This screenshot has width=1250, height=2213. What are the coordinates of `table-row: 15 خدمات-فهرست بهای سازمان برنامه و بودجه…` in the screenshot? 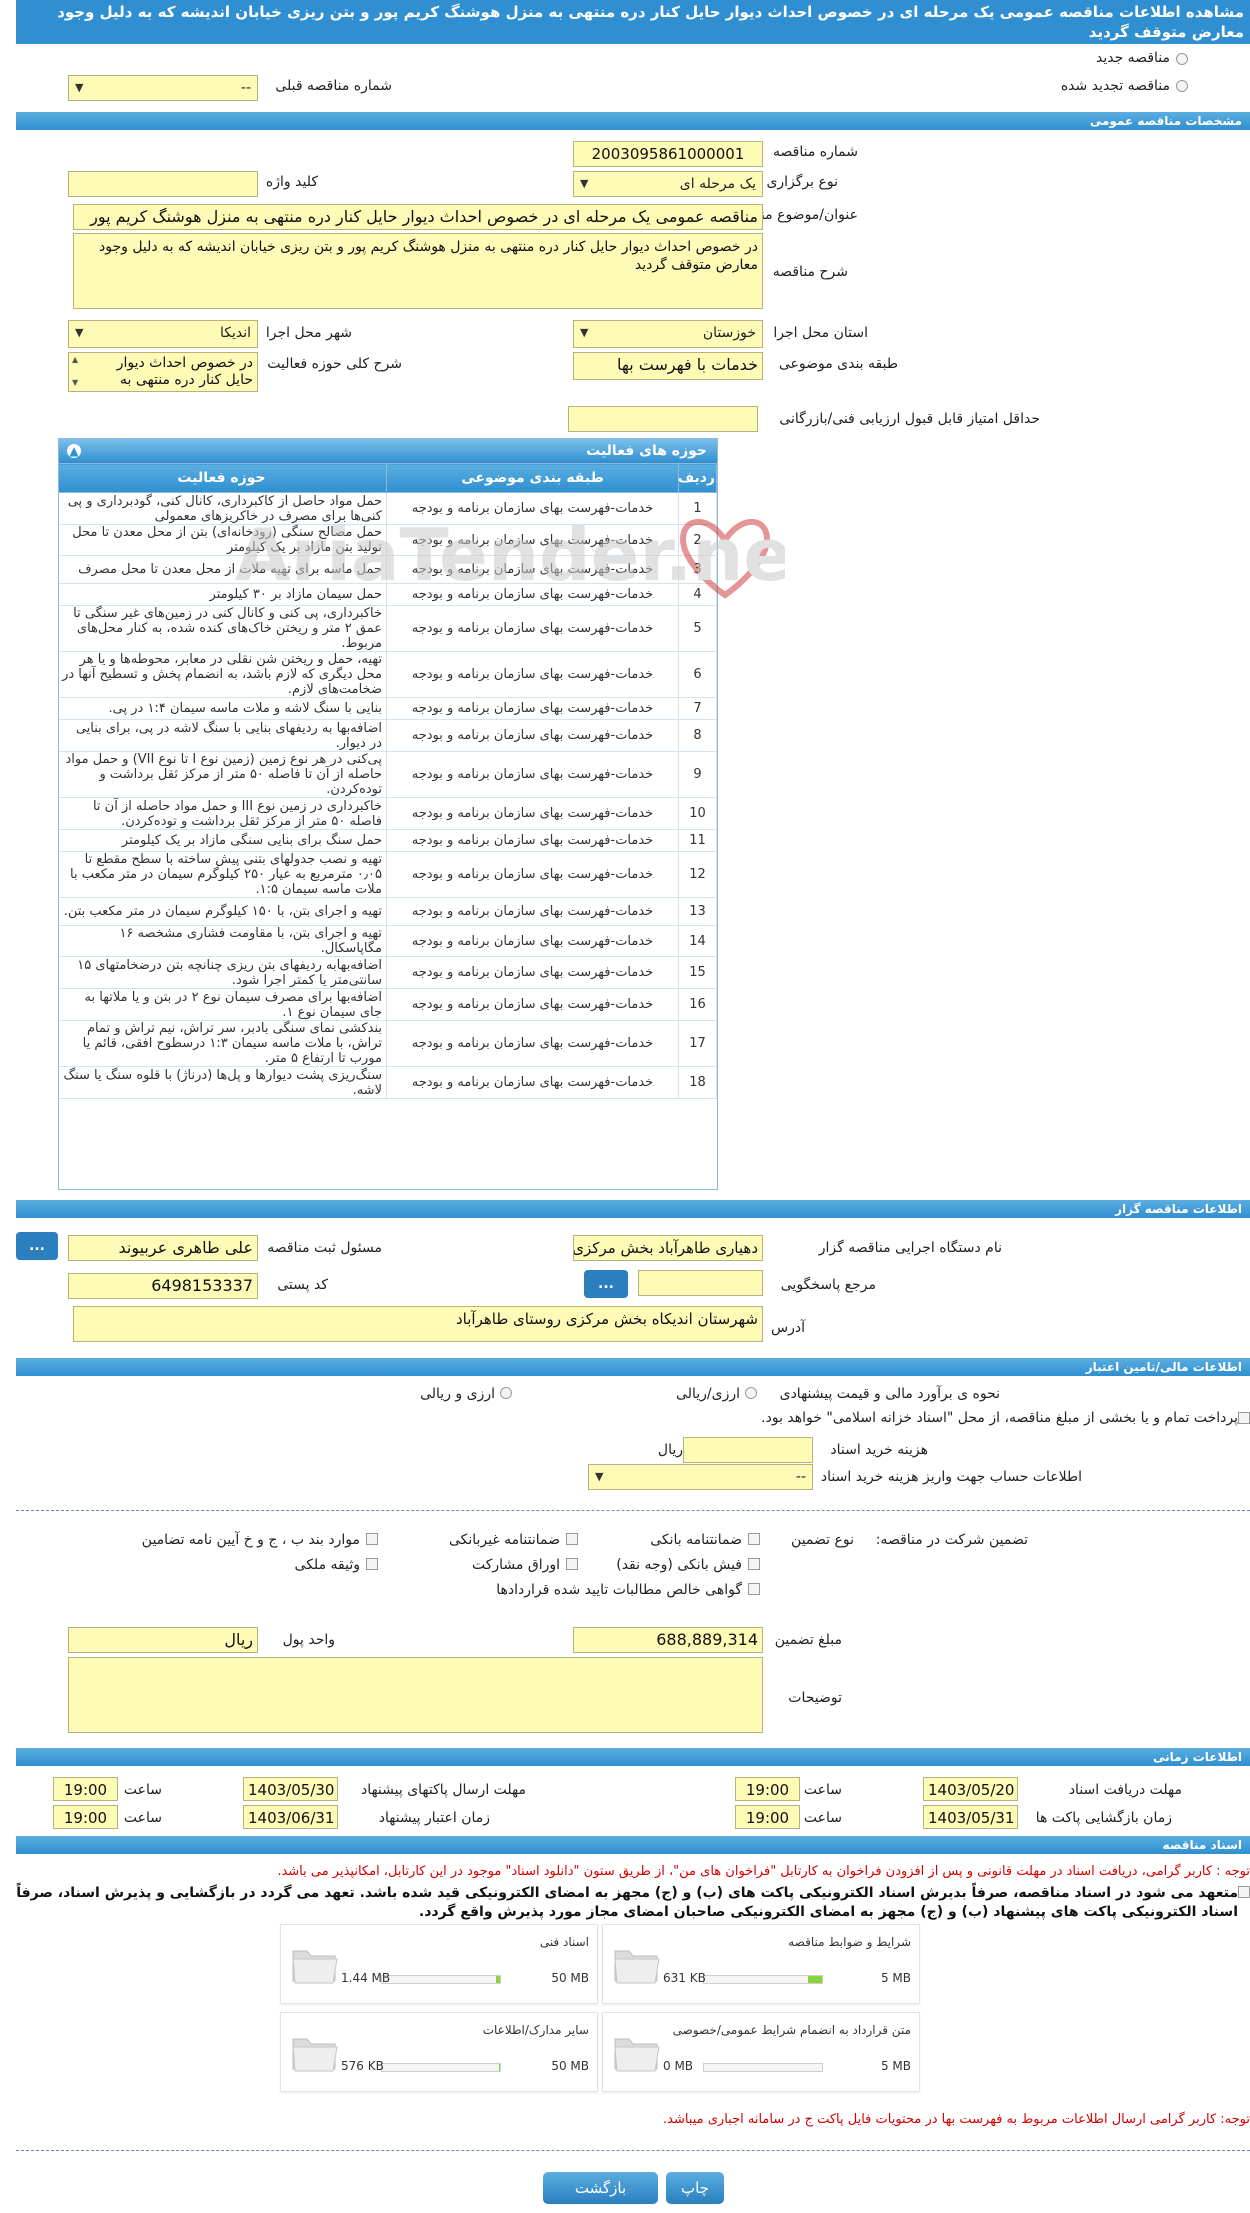 It's located at (388, 972).